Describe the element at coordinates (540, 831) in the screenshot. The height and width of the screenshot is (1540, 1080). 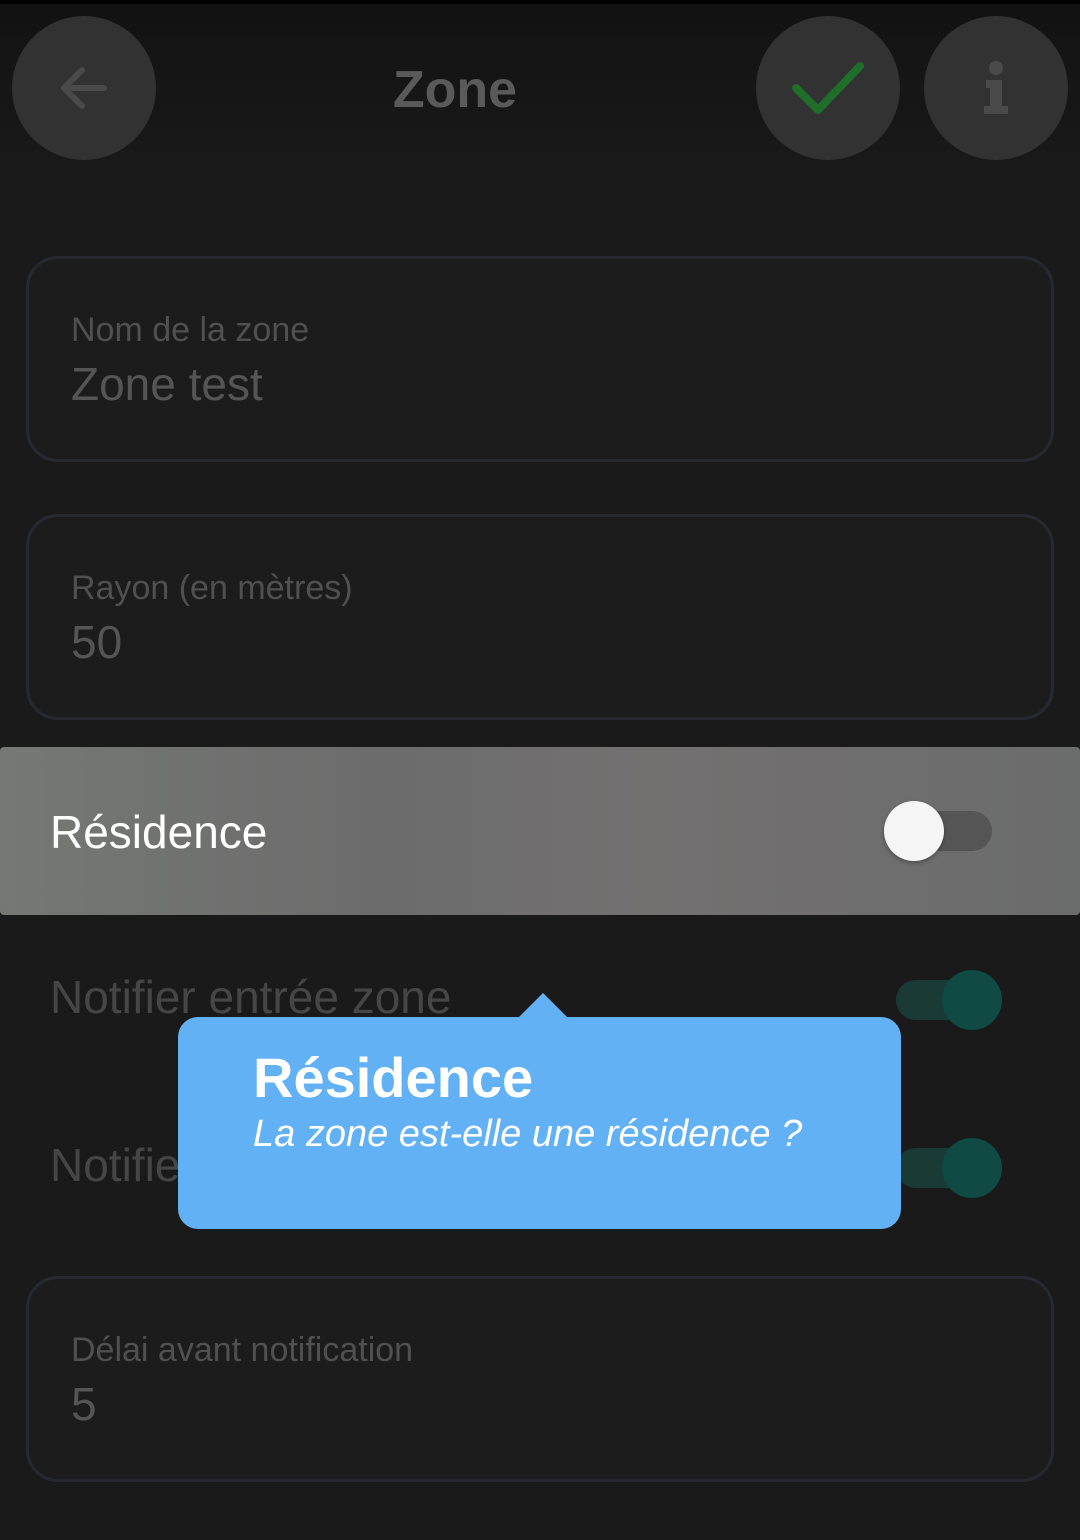
I see `residence-row: Résidence` at that location.